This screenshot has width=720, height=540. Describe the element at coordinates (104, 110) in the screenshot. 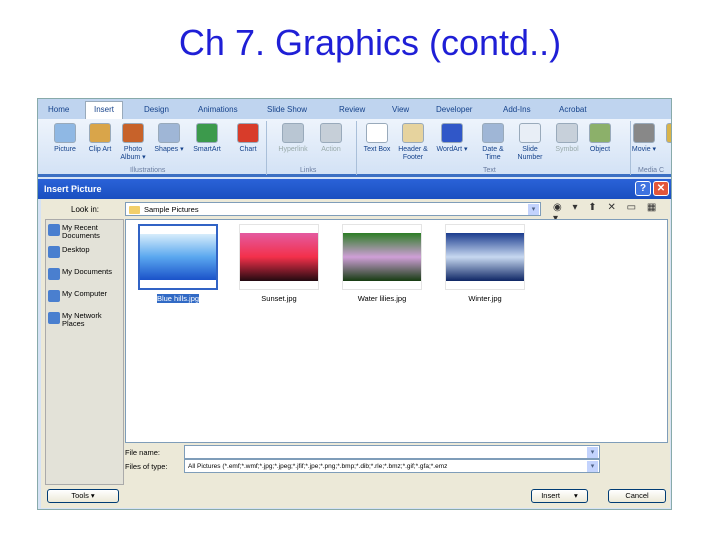

I see `tab-insert: Insert` at that location.